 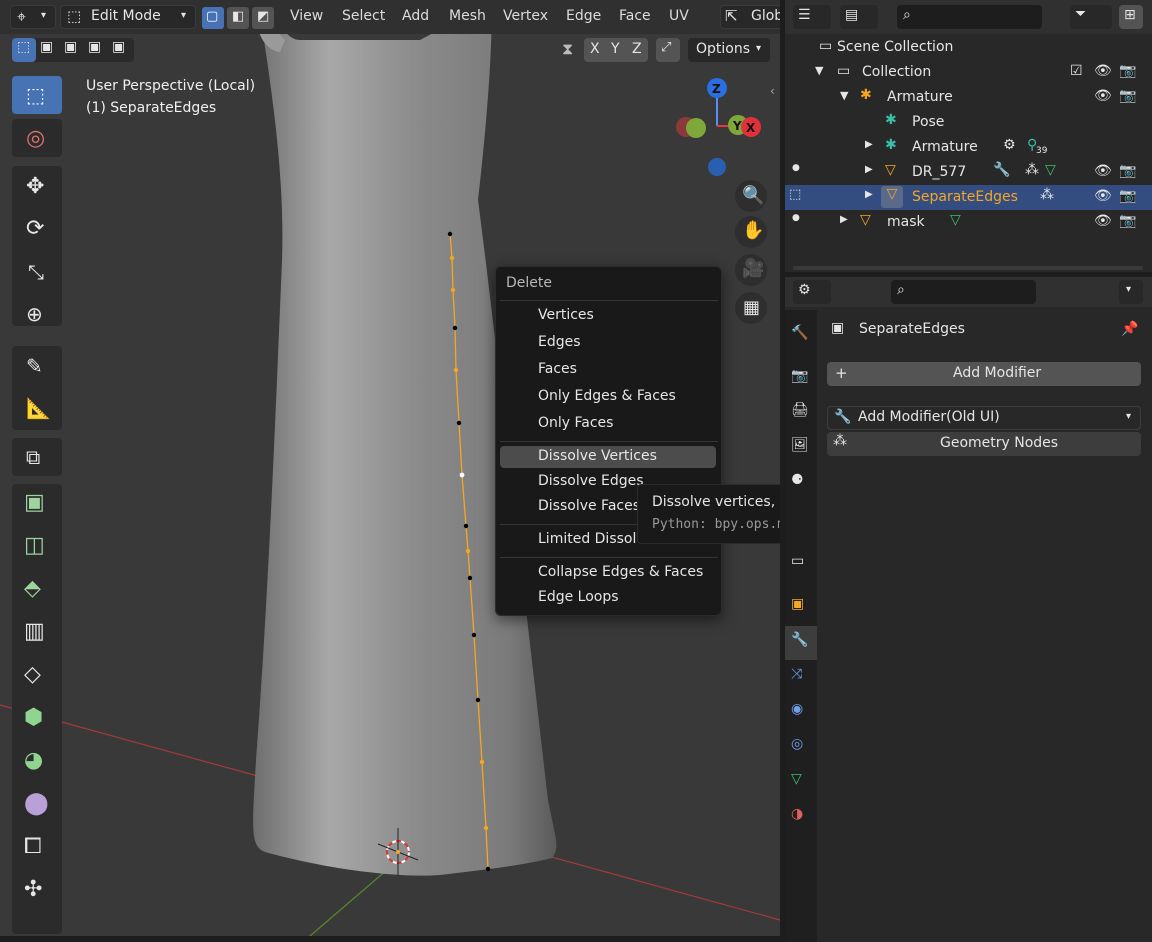 I want to click on zoom-button: 🔍, so click(x=751, y=196).